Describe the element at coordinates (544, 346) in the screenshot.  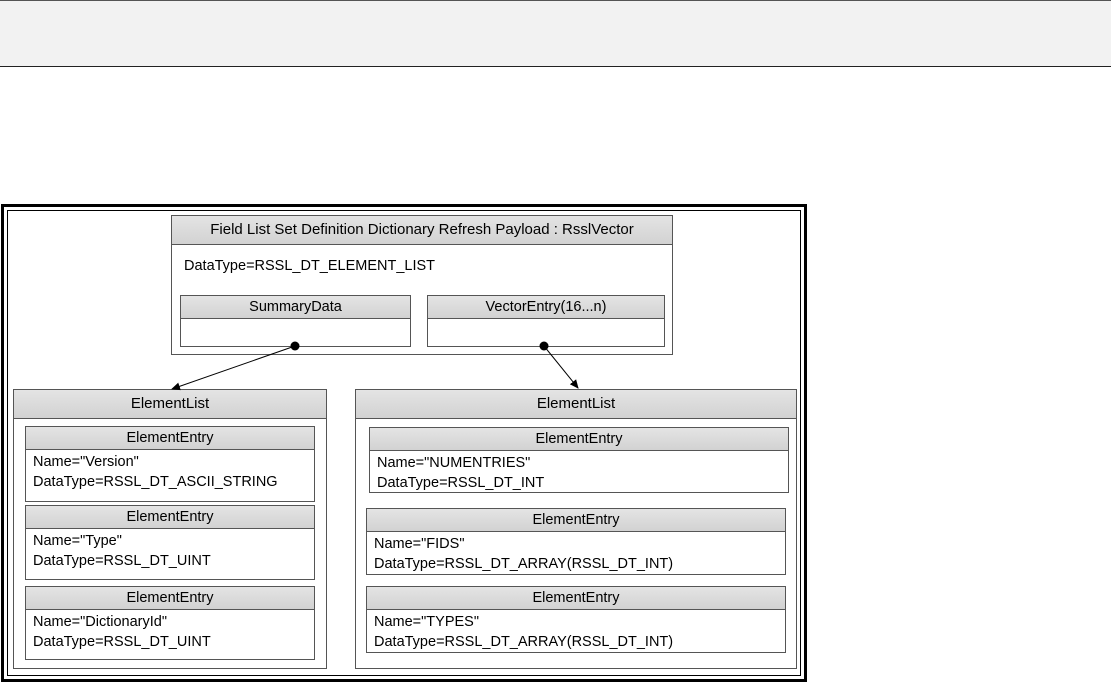
I see `vector-entry-connector-dot` at that location.